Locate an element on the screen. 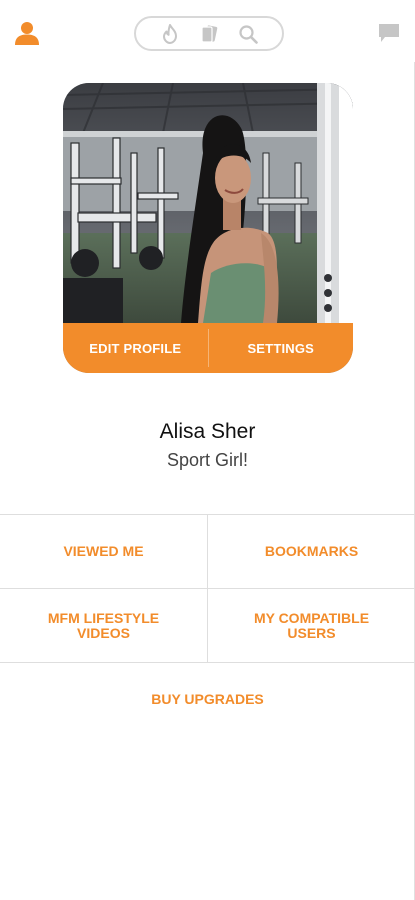 This screenshot has width=415, height=900. mfm-line-1: MFM LIFESTYLE is located at coordinates (103, 617).